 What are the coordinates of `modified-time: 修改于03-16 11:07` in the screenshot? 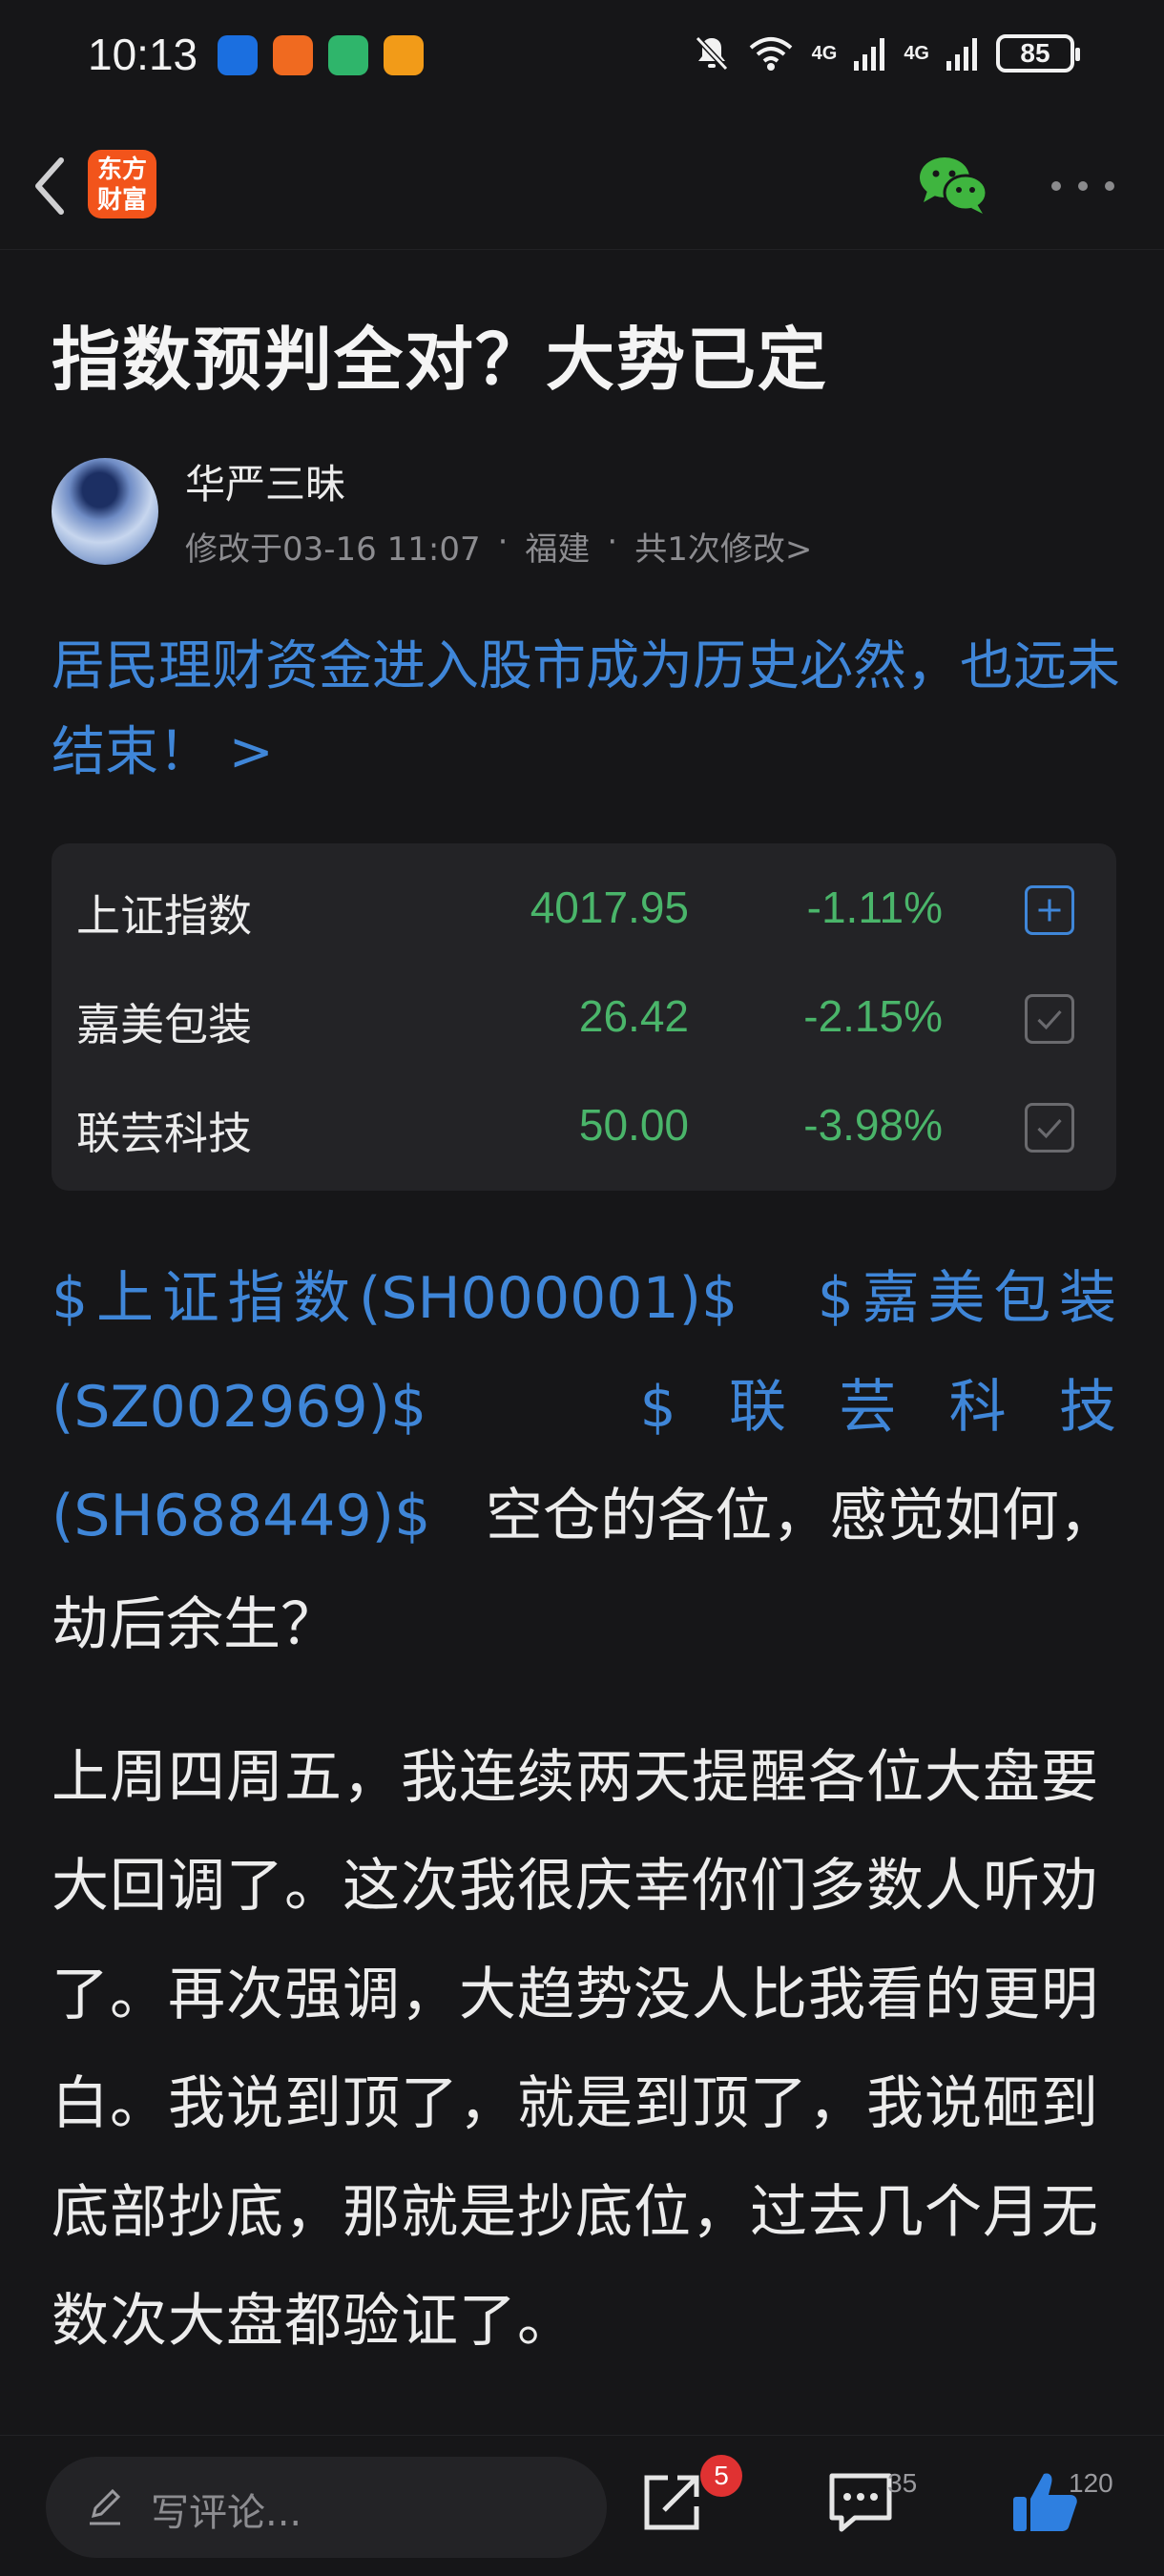 It's located at (333, 549).